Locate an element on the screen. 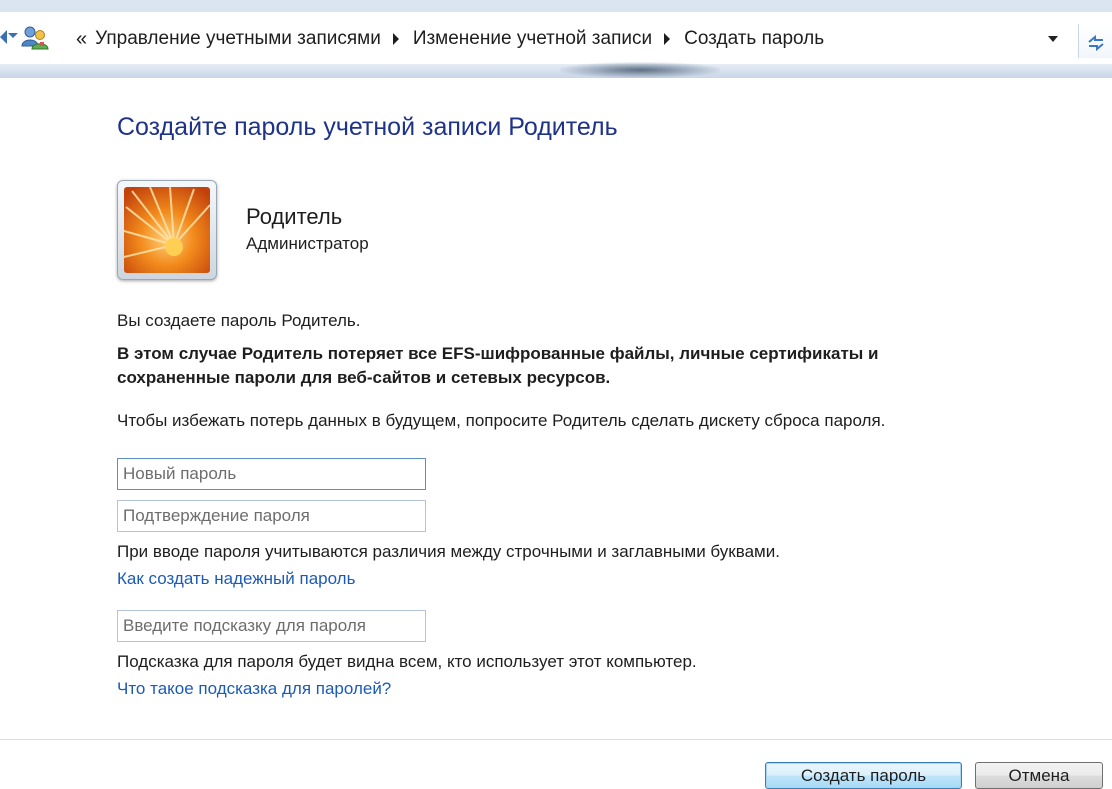 The image size is (1112, 789). new-password-input is located at coordinates (271, 474).